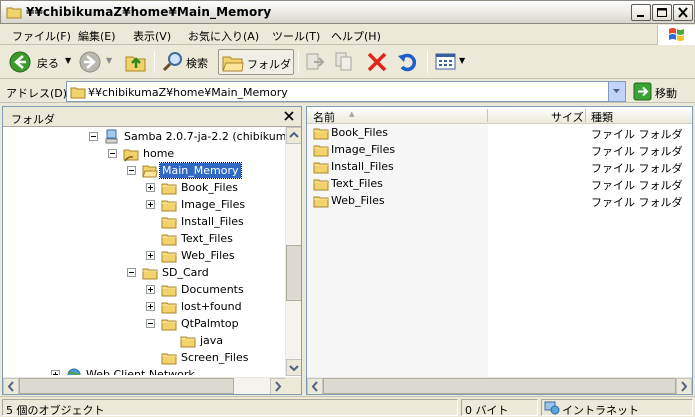  I want to click on back-button: 戻る ▼, so click(40, 62).